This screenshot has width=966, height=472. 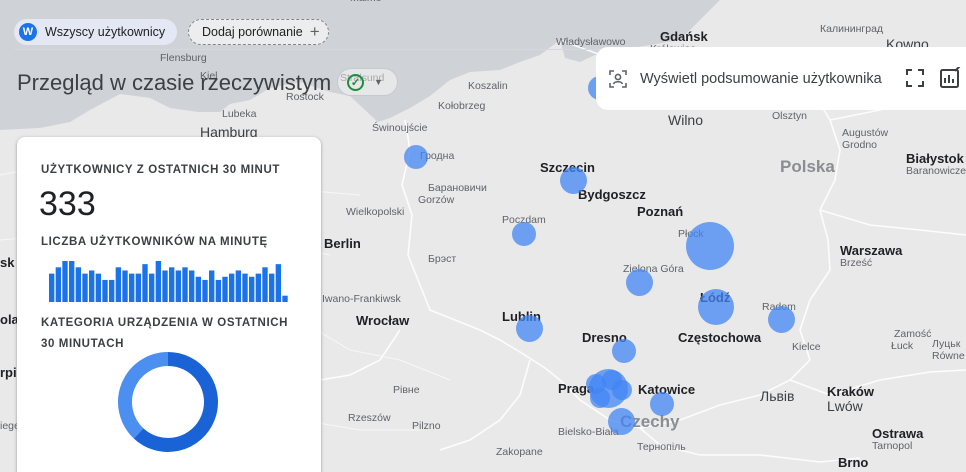 What do you see at coordinates (375, 212) in the screenshot?
I see `map-label-27: Wielkopolski` at bounding box center [375, 212].